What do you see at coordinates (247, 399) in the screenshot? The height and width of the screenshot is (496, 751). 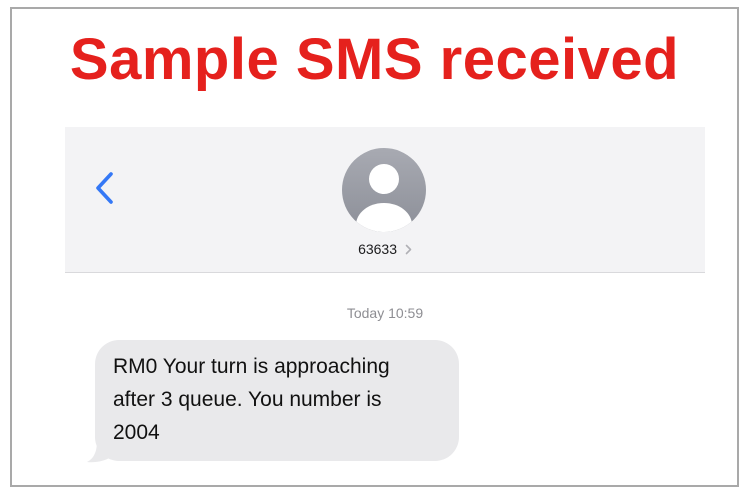 I see `message-line: after 3 queue. You number is` at bounding box center [247, 399].